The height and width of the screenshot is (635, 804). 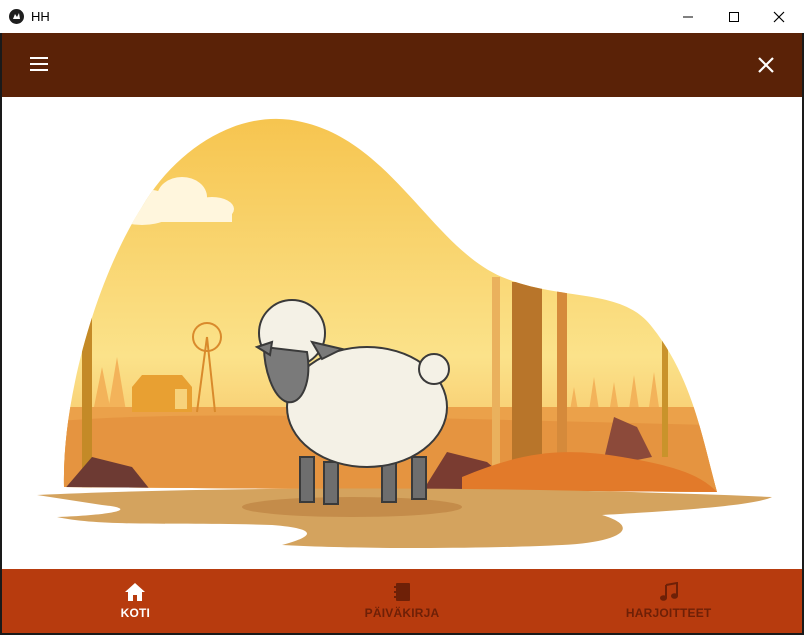 I want to click on maximize-button, so click(x=734, y=16).